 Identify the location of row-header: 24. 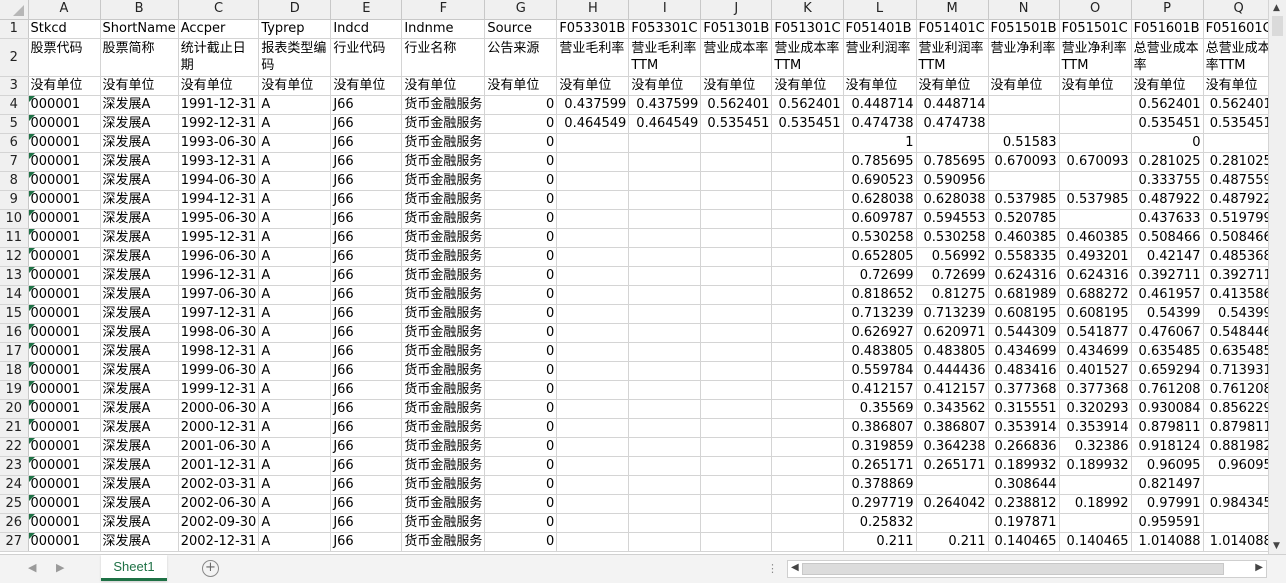
(14, 485).